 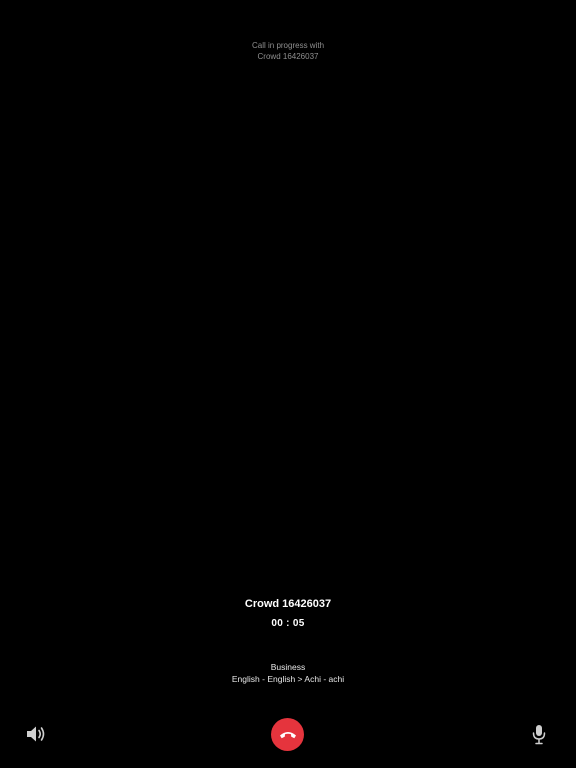 I want to click on call-status-line-1: Call in progress with, so click(x=288, y=45).